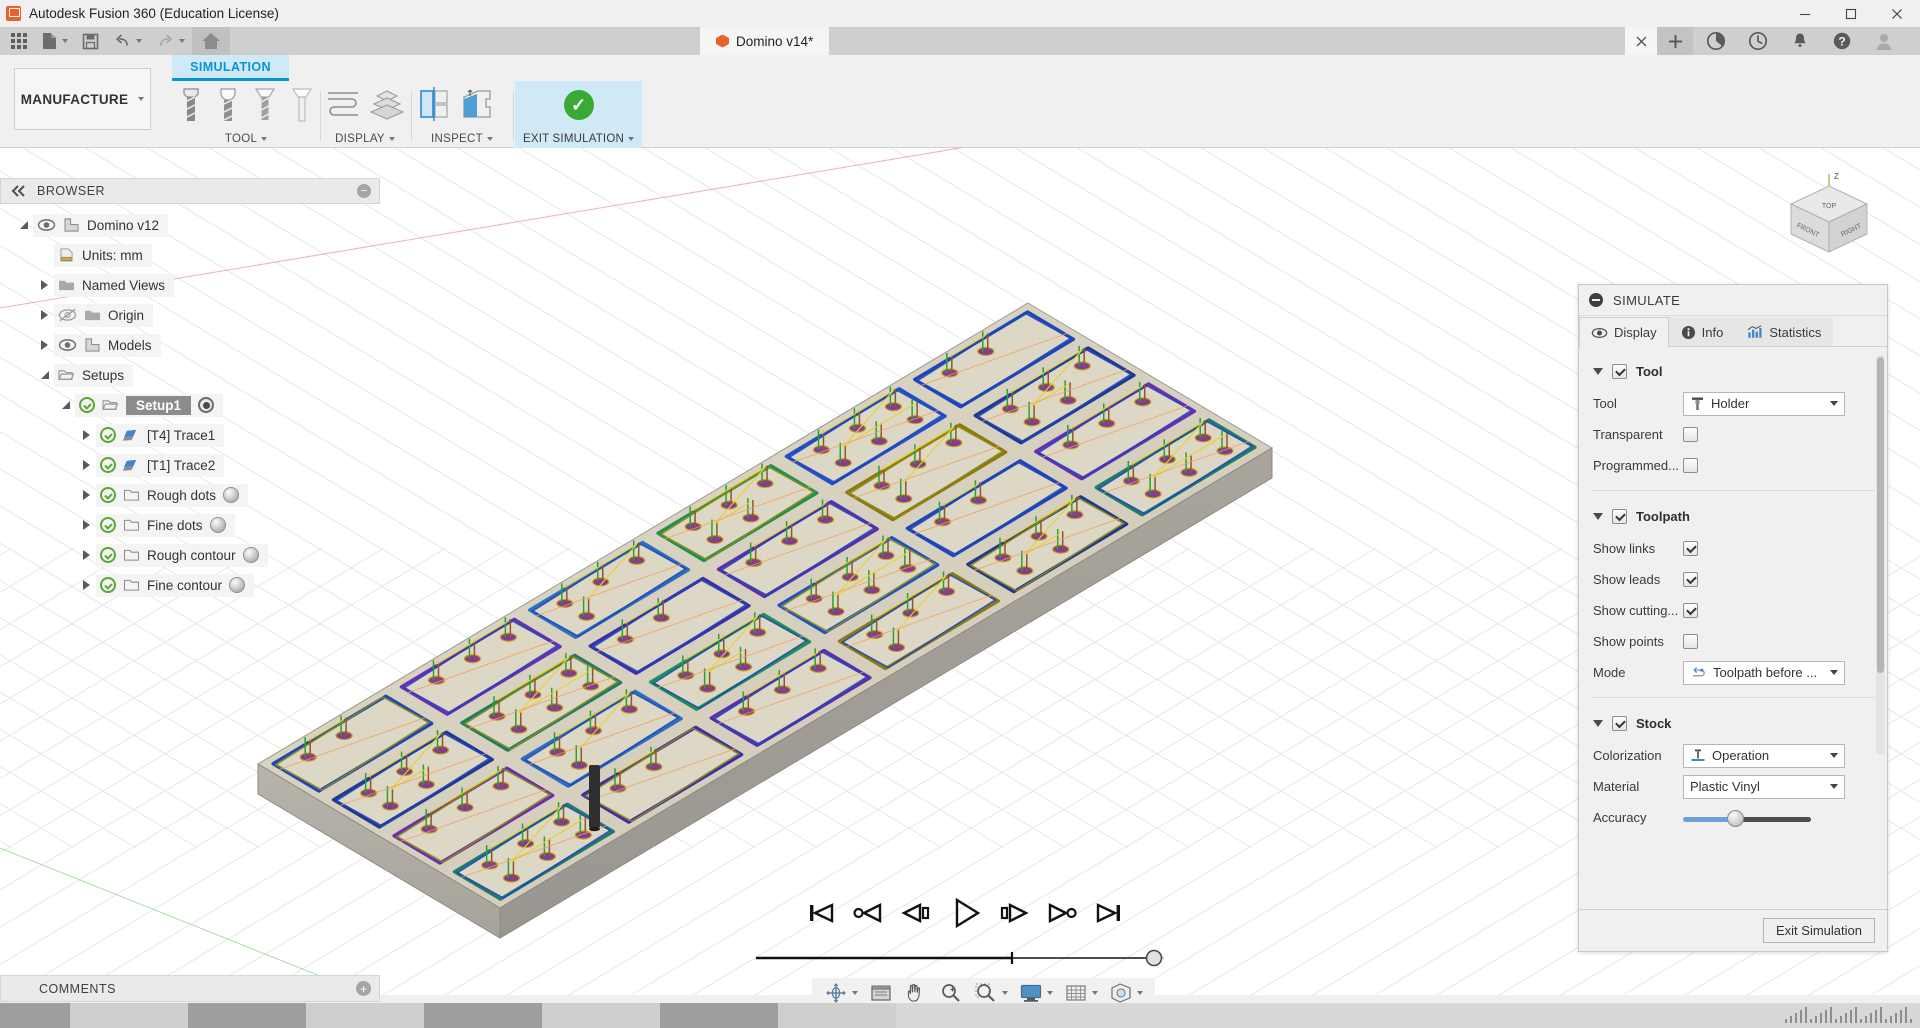 This screenshot has width=1920, height=1028. Describe the element at coordinates (1702, 331) in the screenshot. I see `tab-info: Info` at that location.